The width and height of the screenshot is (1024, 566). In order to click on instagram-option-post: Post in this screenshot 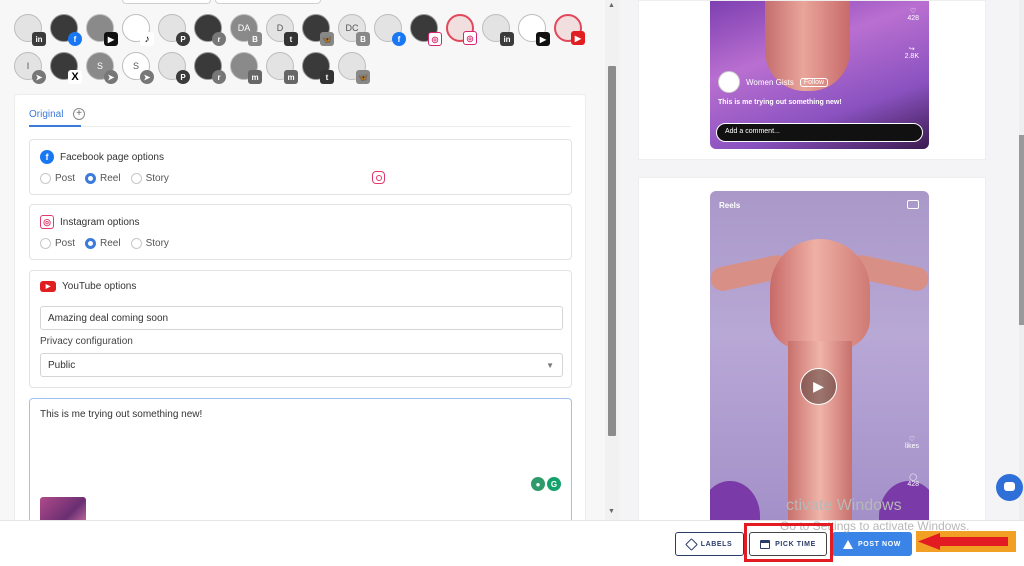, I will do `click(57, 243)`.